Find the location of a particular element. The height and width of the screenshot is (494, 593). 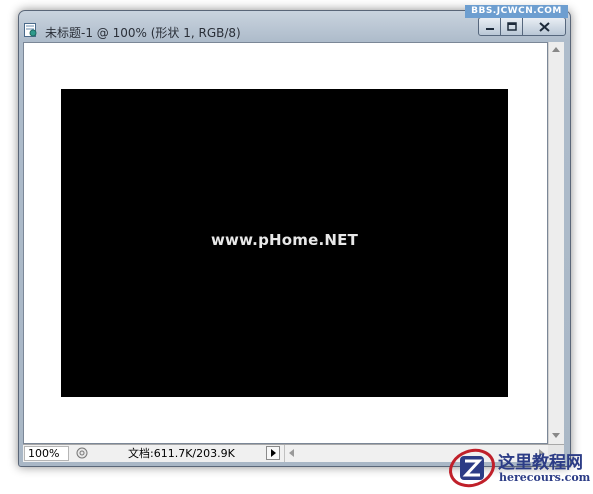

canvas-watermark: www.pHome.NET is located at coordinates (284, 240).